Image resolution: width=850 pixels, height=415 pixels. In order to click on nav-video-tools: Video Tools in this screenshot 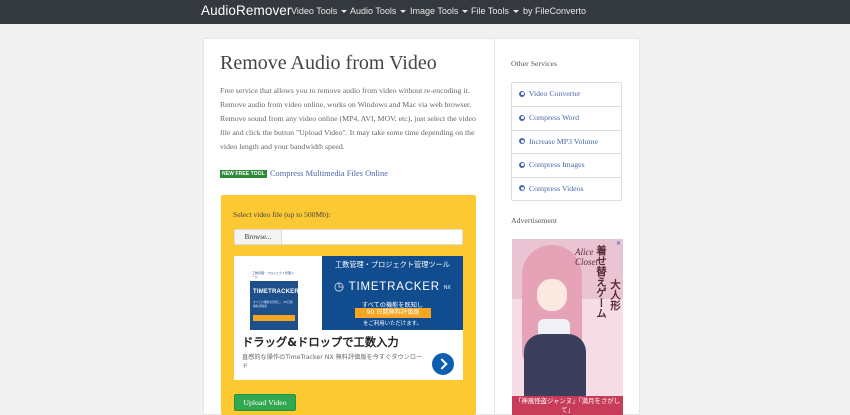, I will do `click(319, 11)`.